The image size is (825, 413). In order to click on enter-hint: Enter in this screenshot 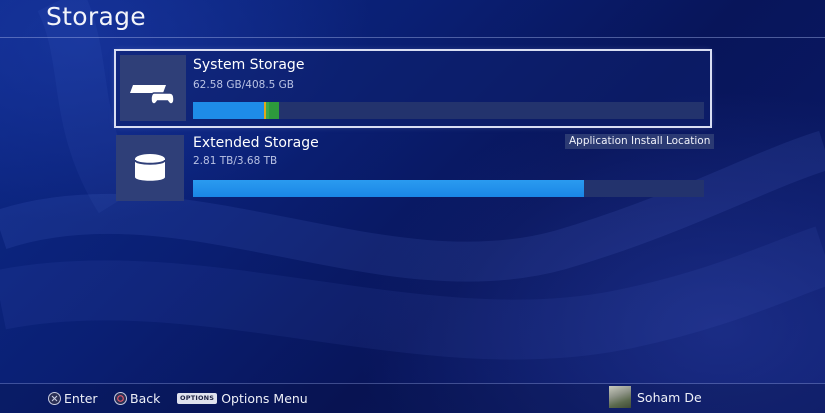, I will do `click(73, 398)`.